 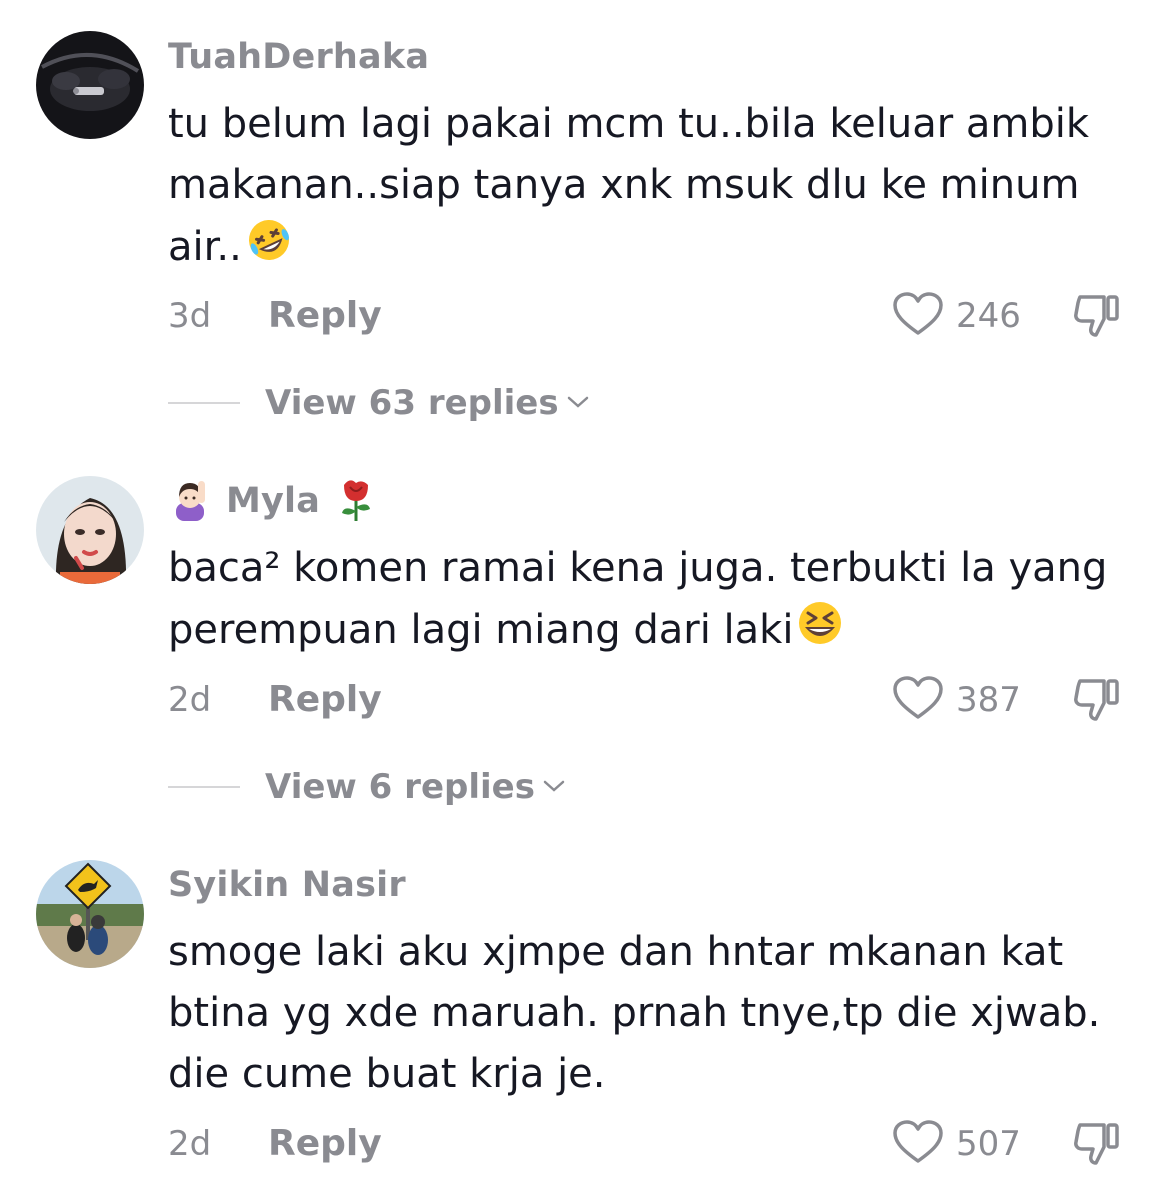 I want to click on rose-emoji, so click(x=356, y=501).